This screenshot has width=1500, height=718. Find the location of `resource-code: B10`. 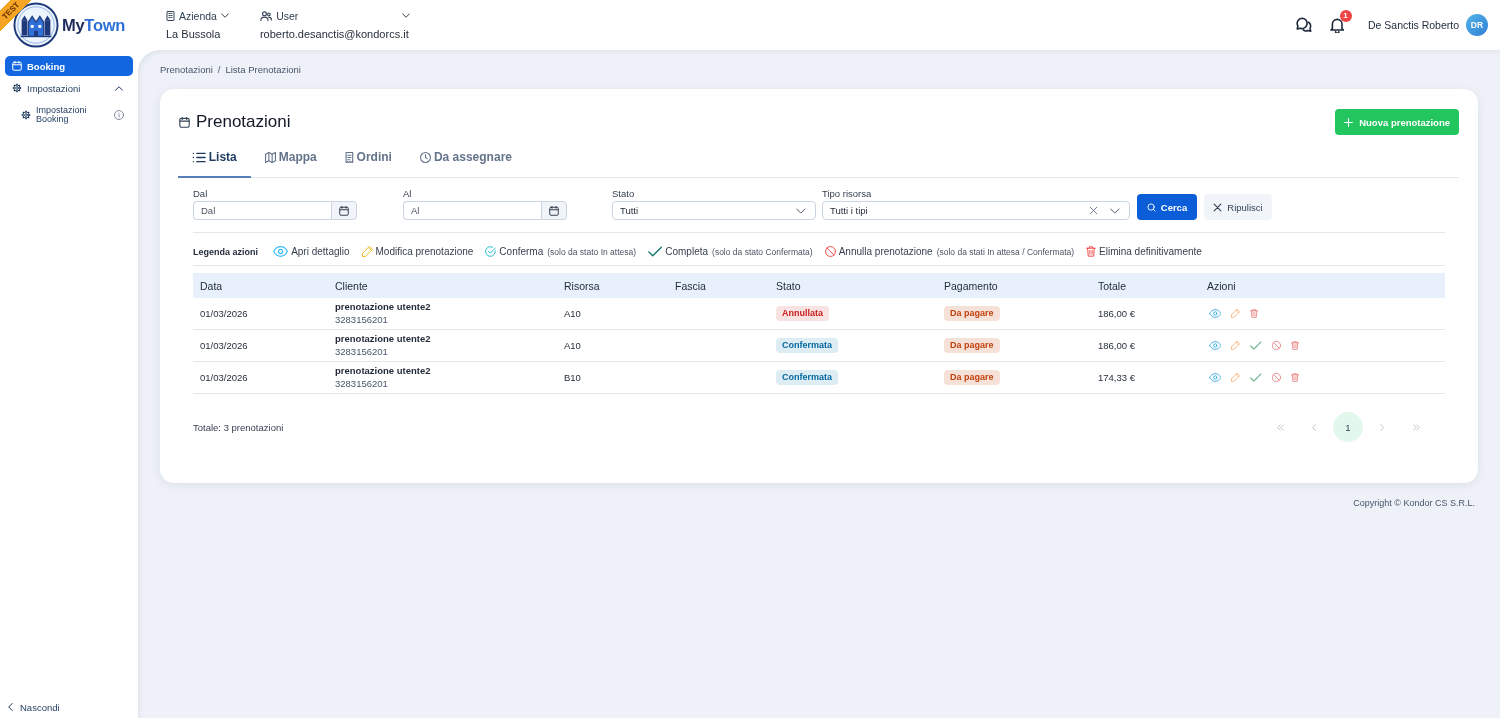

resource-code: B10 is located at coordinates (572, 377).